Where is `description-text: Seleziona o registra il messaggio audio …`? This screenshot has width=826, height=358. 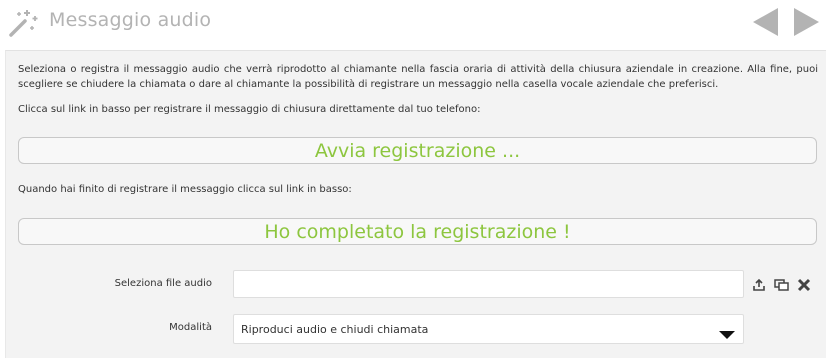 description-text: Seleziona o registra il messaggio audio … is located at coordinates (418, 77).